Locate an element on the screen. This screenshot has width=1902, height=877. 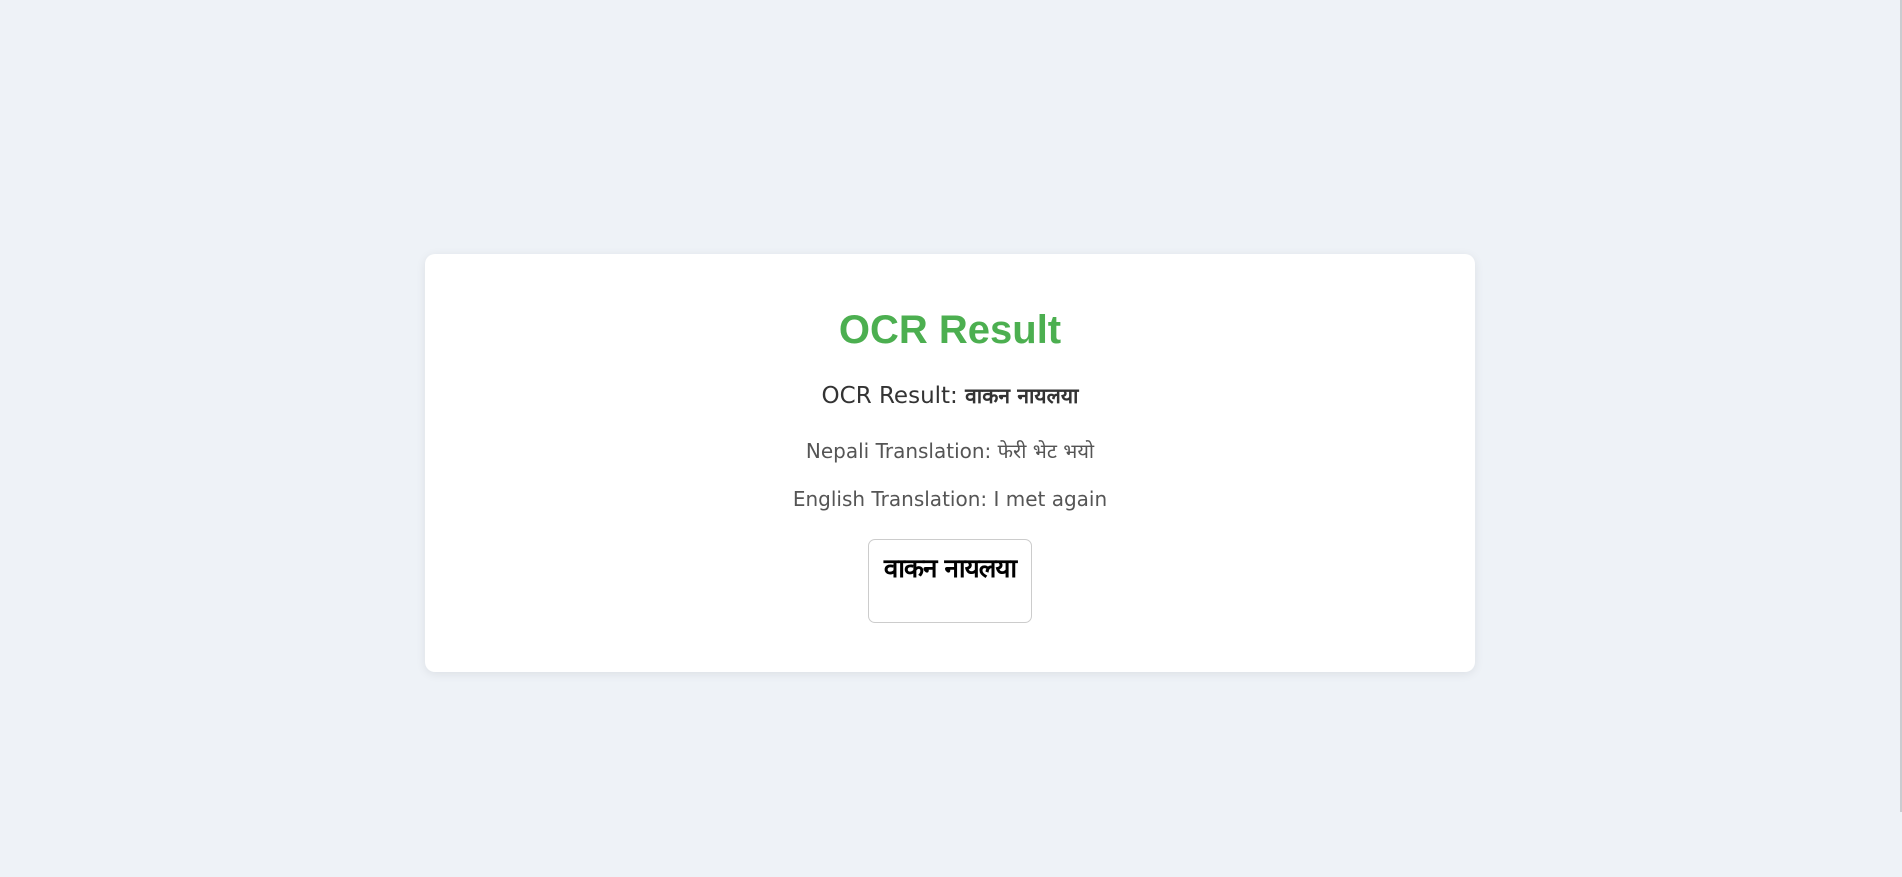
page-title: OCR Result is located at coordinates (950, 330).